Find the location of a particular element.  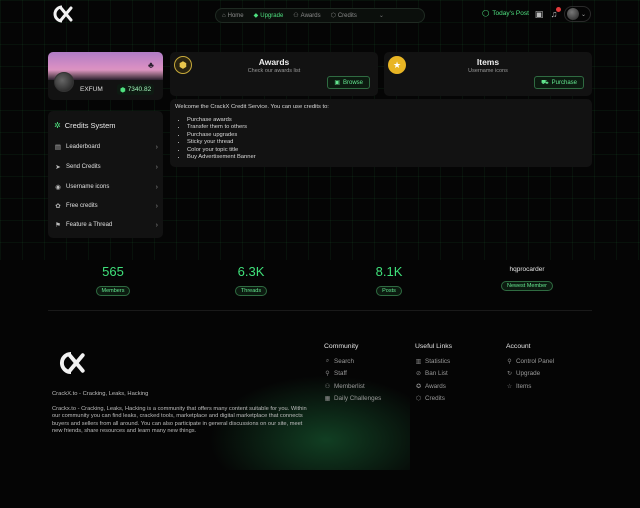

footer-link-awards: ✪ Awards is located at coordinates (433, 386).